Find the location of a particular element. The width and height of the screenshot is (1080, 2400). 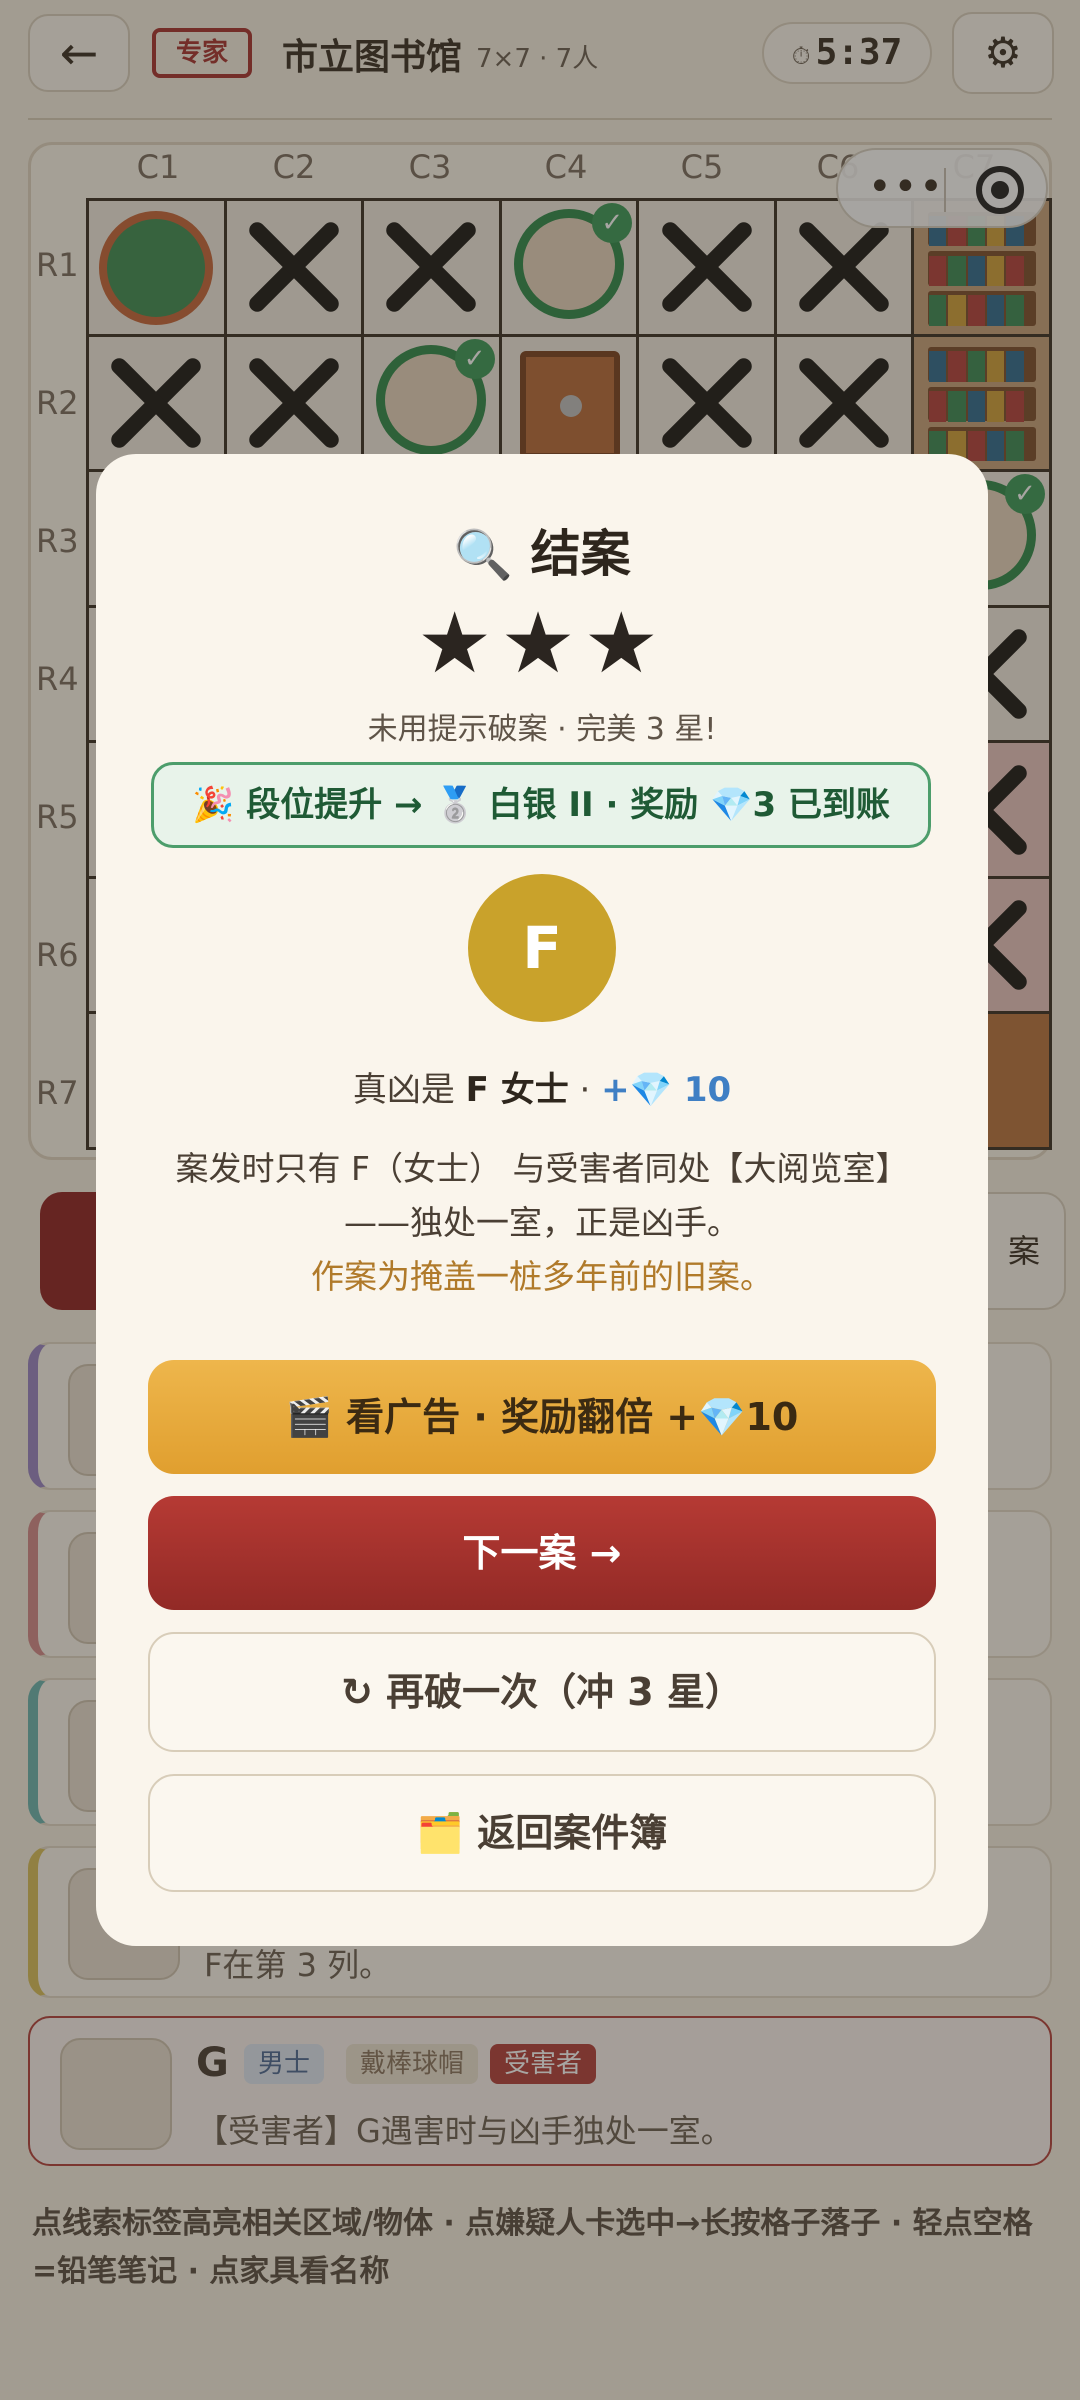

culprit-prefix: 真凶是 is located at coordinates (409, 1090).